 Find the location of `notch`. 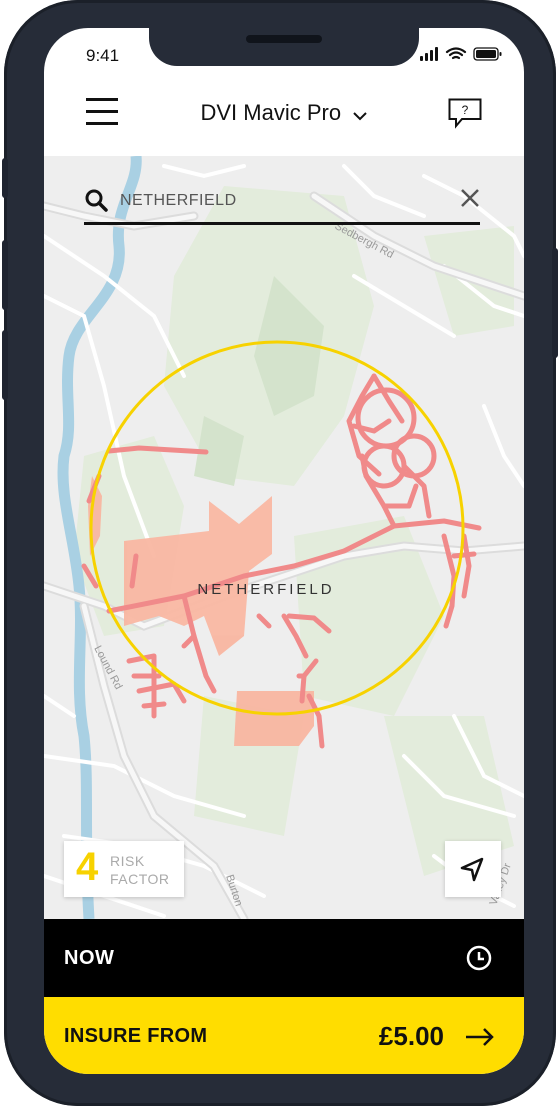

notch is located at coordinates (284, 47).